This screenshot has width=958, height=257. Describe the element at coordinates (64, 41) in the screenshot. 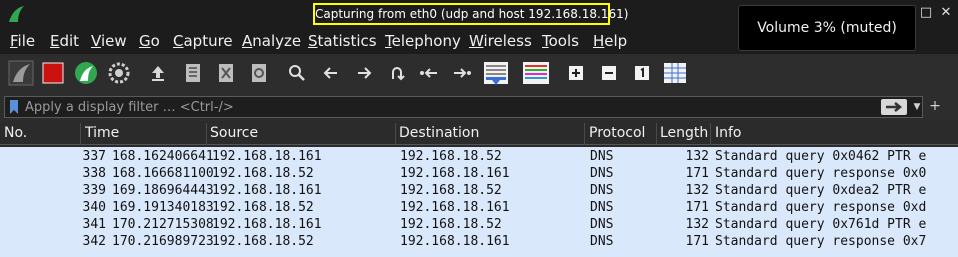

I see `menu-edit: Edit` at that location.